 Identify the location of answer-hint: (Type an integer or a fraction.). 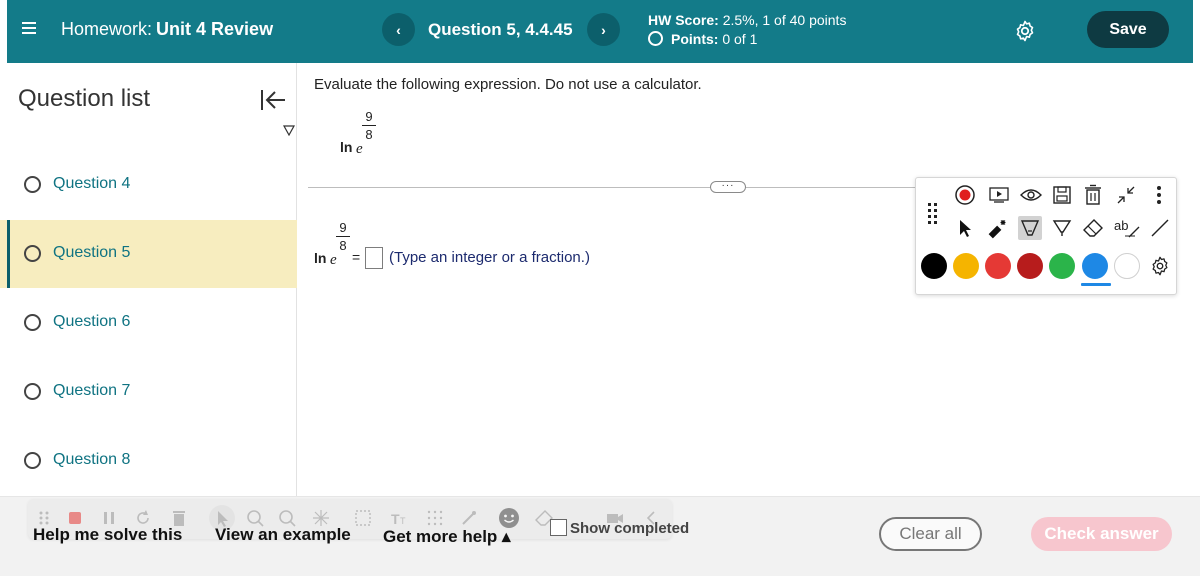
(489, 257).